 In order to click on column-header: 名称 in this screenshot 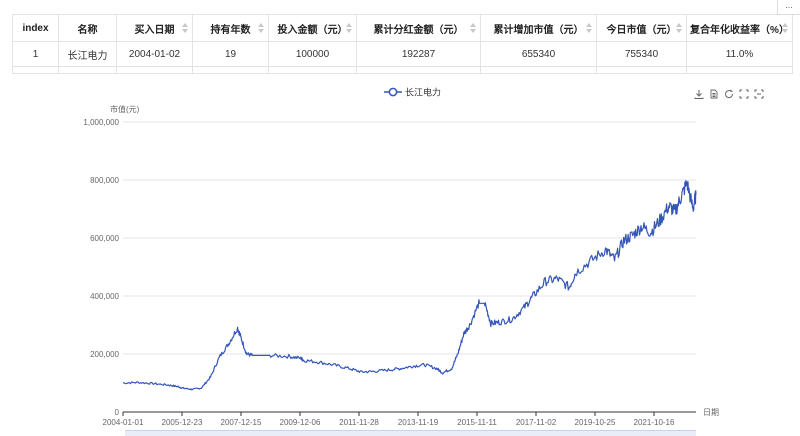, I will do `click(87, 28)`.